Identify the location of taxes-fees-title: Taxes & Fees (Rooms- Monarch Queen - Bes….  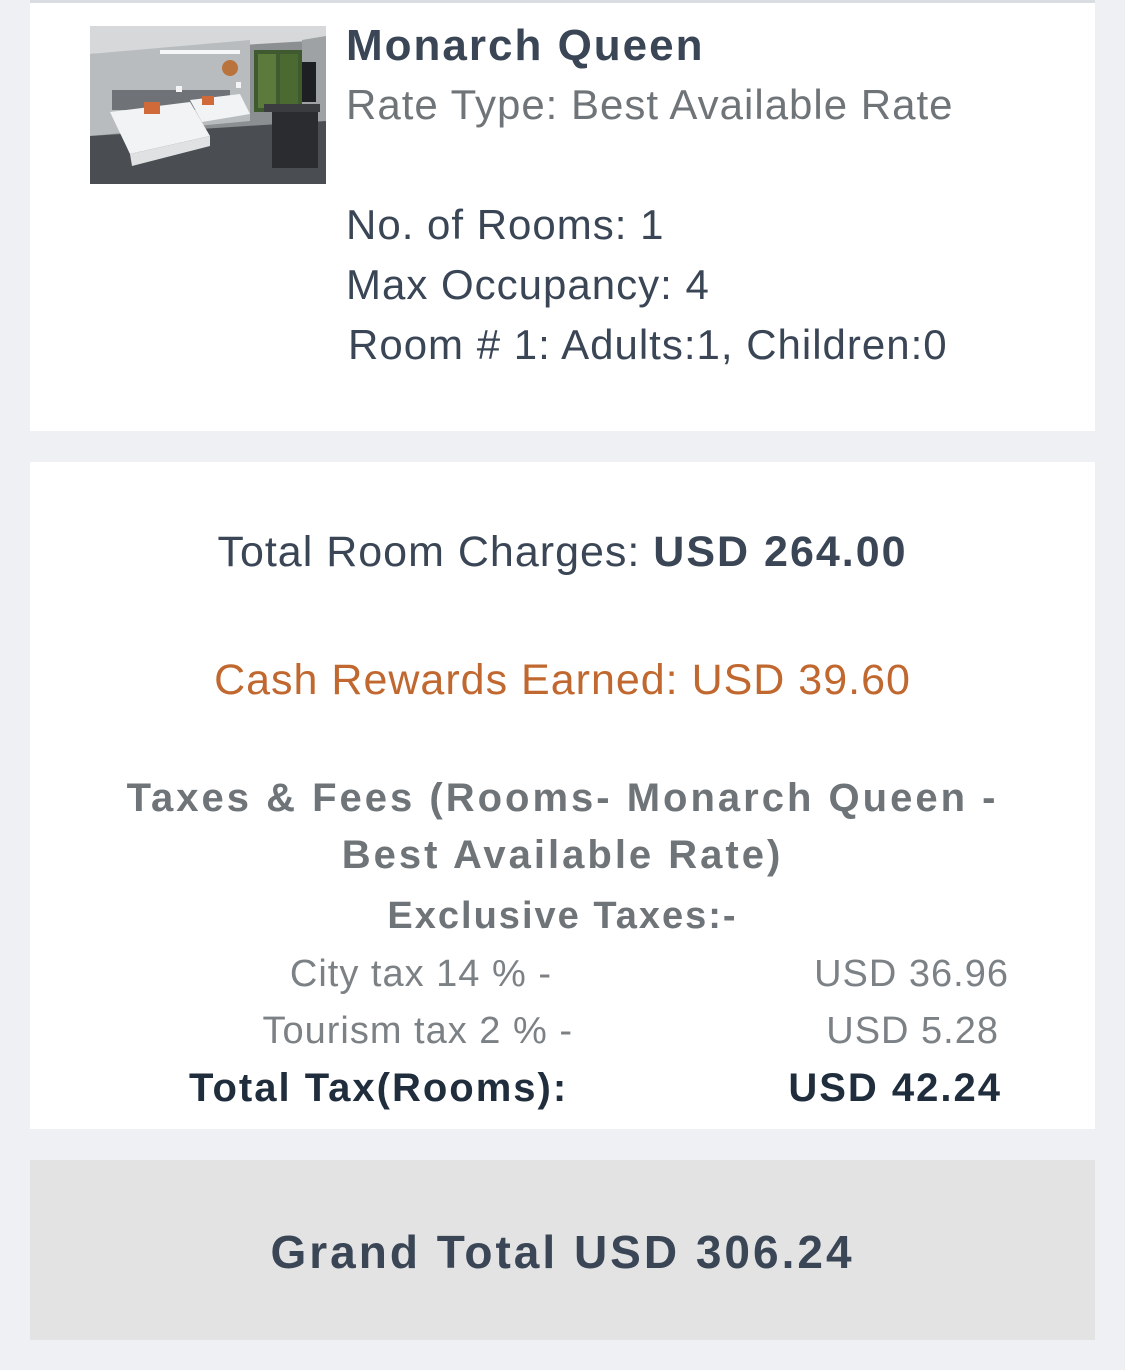
(562, 827).